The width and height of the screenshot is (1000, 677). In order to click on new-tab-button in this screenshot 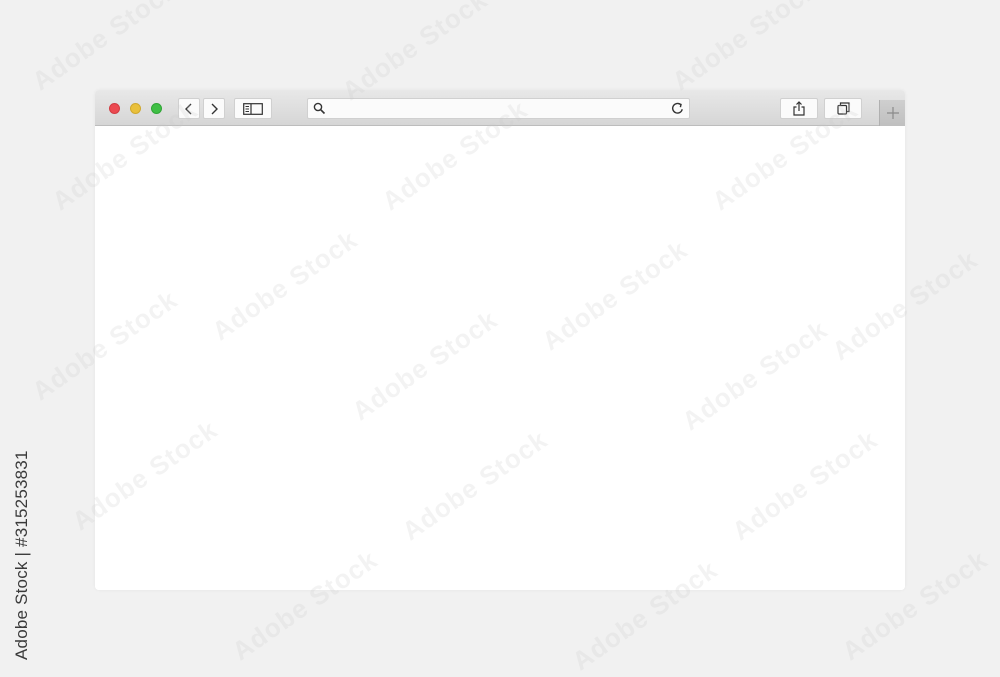, I will do `click(892, 113)`.